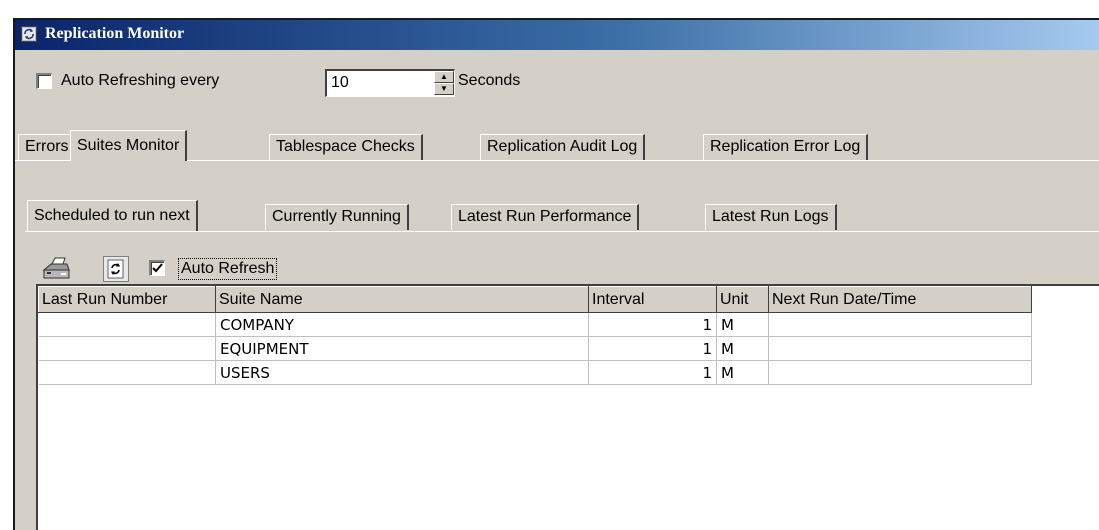 This screenshot has height=530, width=1099. I want to click on auto-refresh-checkbox, so click(157, 268).